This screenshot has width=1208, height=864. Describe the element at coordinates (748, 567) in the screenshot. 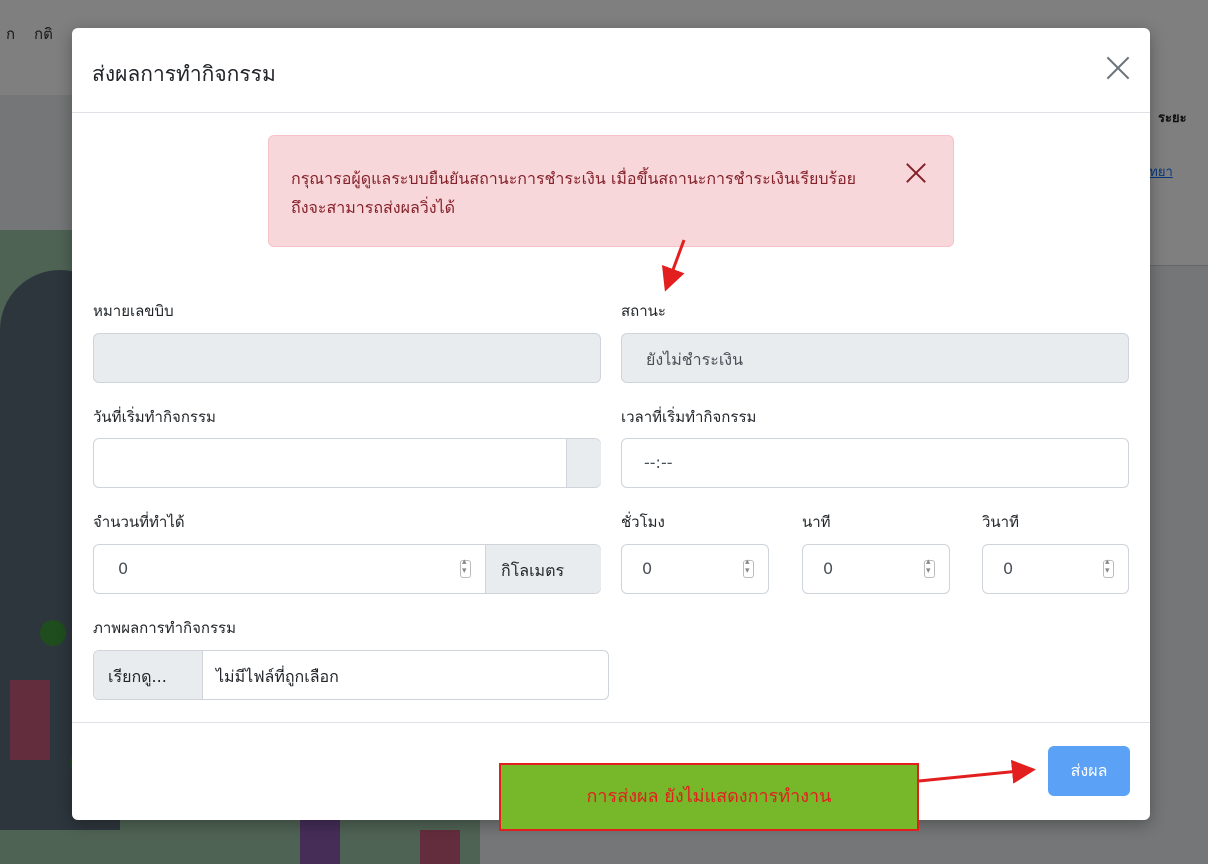

I see `hours-spinner-icon` at that location.